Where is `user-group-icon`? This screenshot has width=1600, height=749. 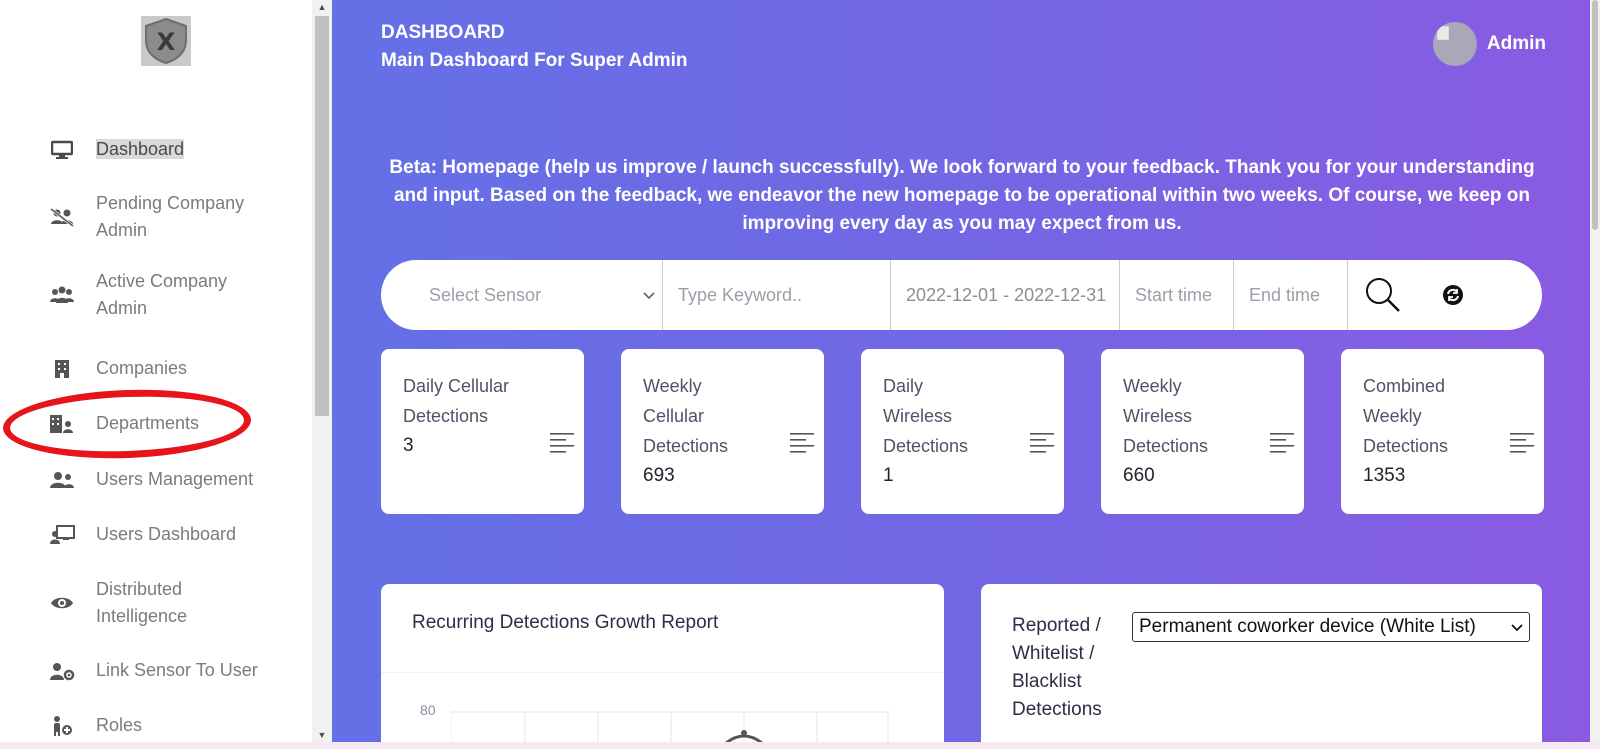
user-group-icon is located at coordinates (62, 480).